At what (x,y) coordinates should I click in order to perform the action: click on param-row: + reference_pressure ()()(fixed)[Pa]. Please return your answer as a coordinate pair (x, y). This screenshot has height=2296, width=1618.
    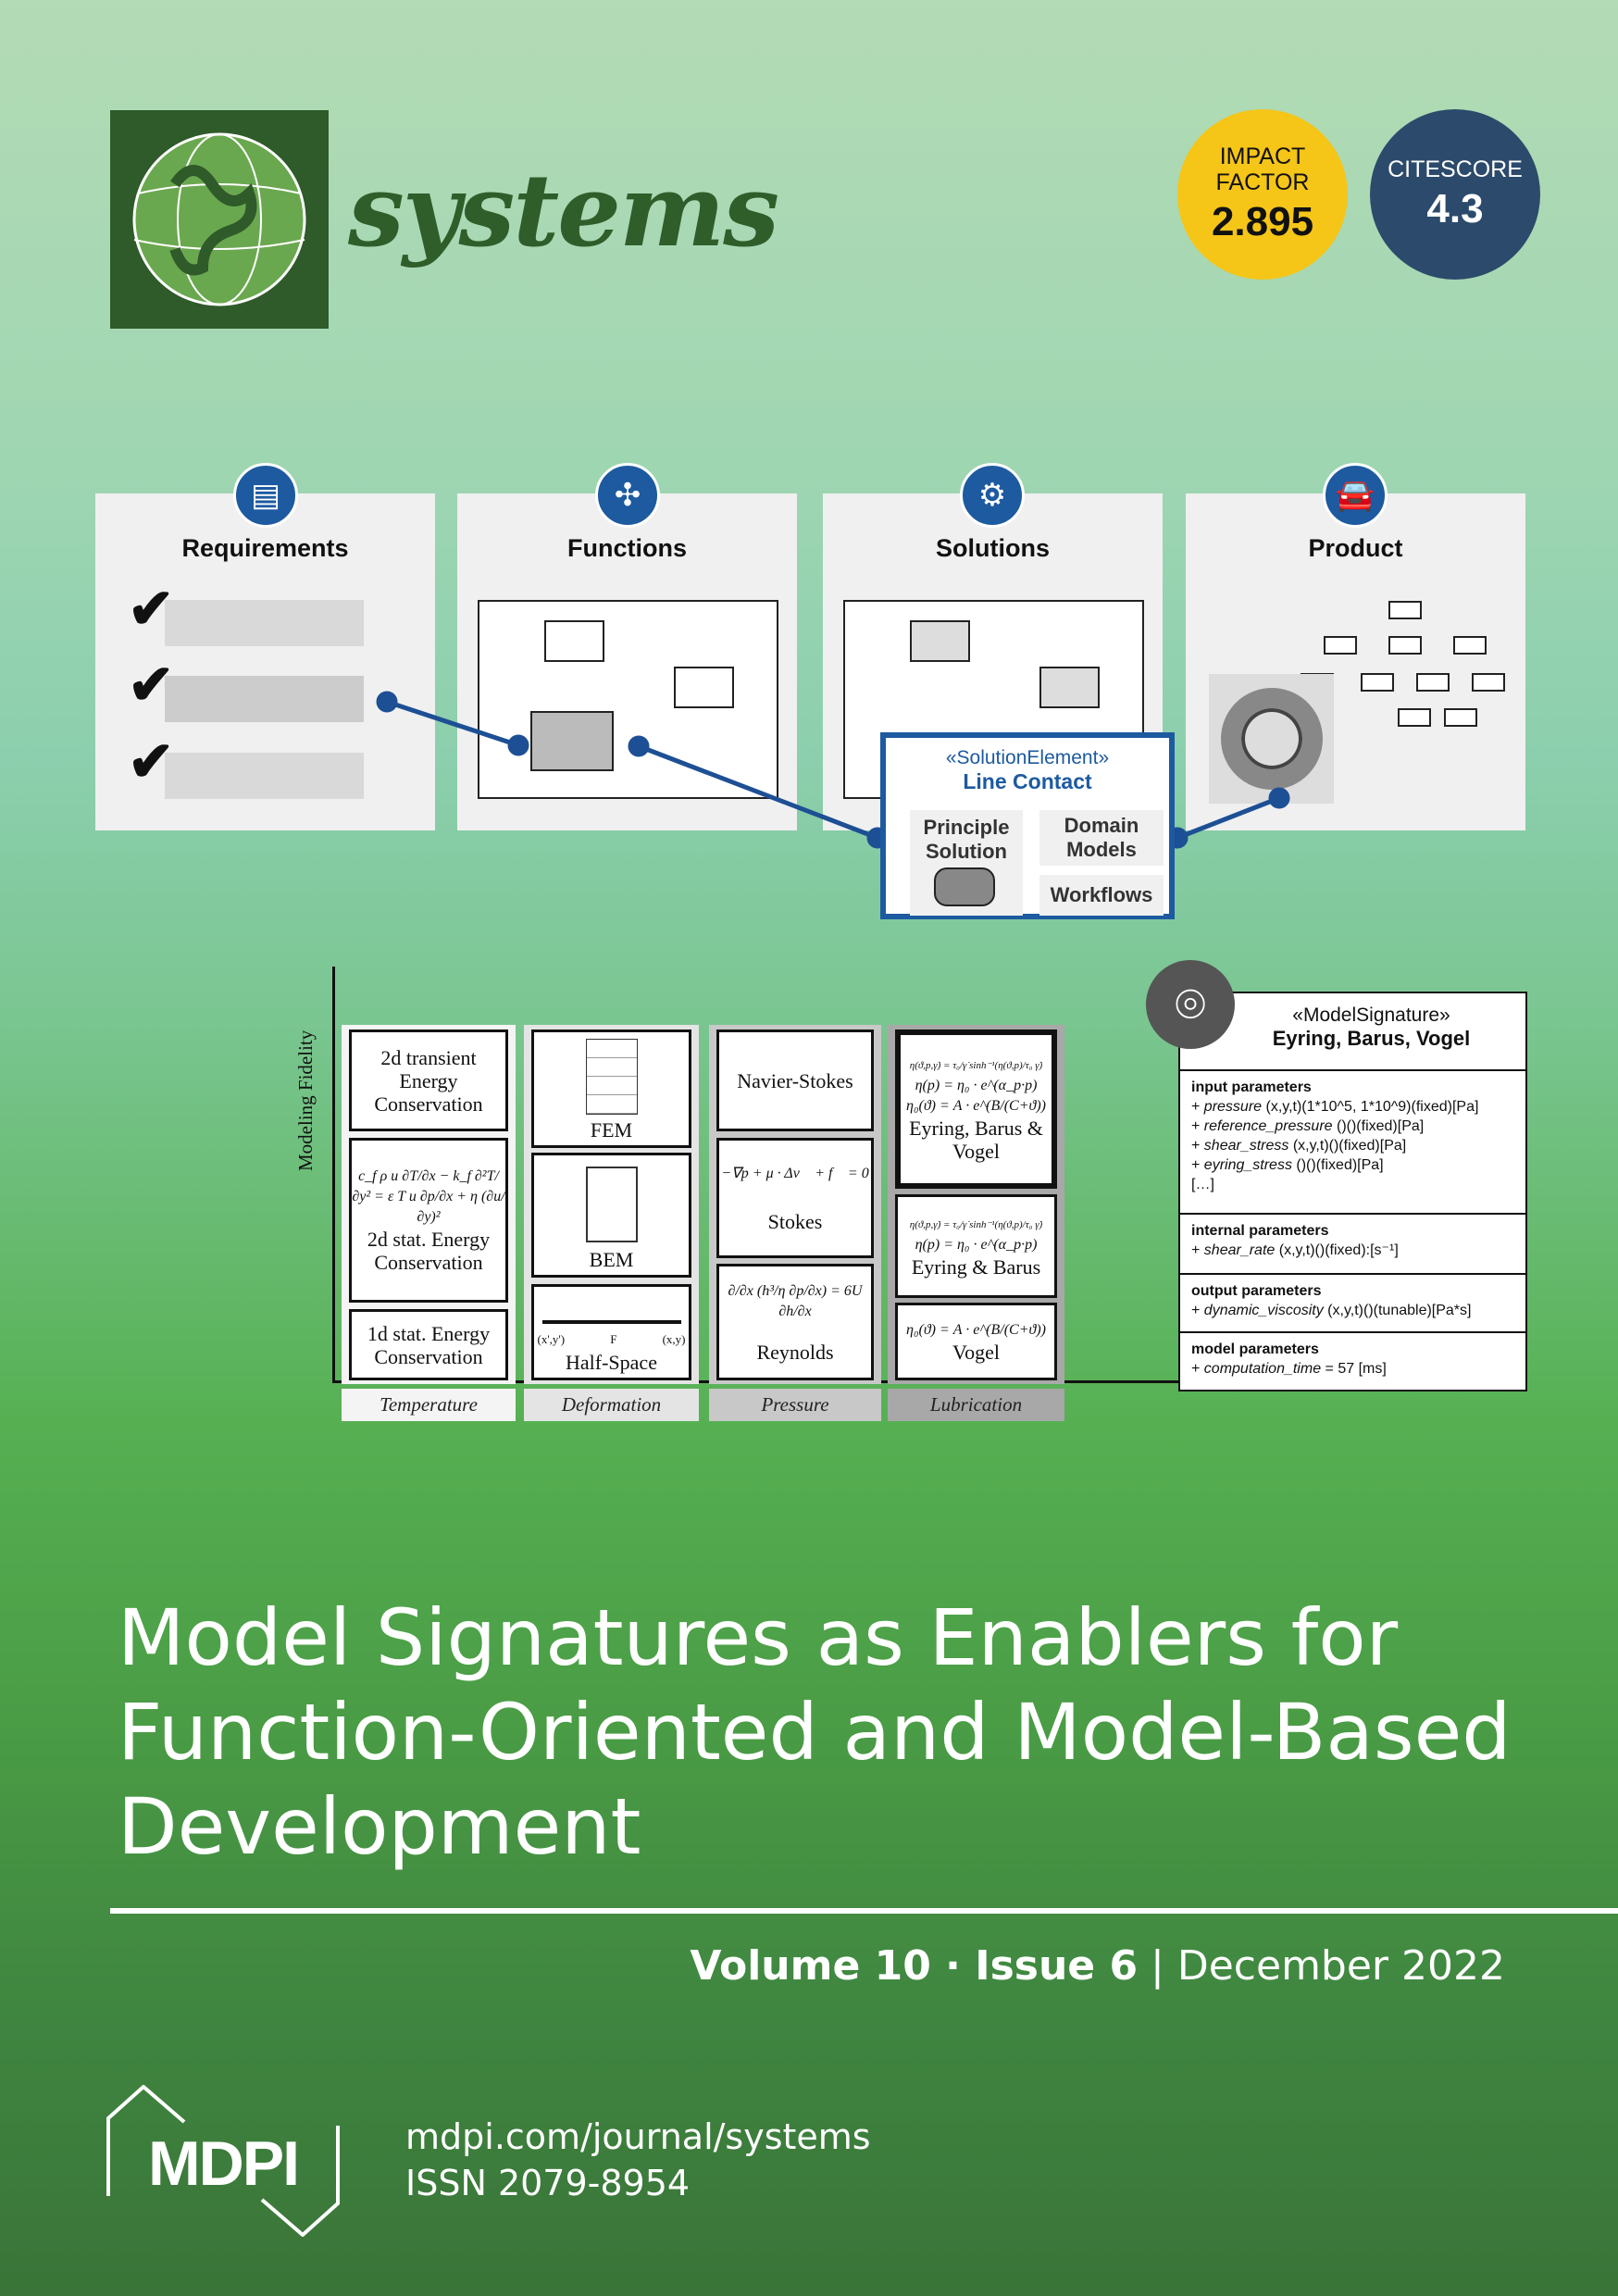
    Looking at the image, I should click on (1308, 1126).